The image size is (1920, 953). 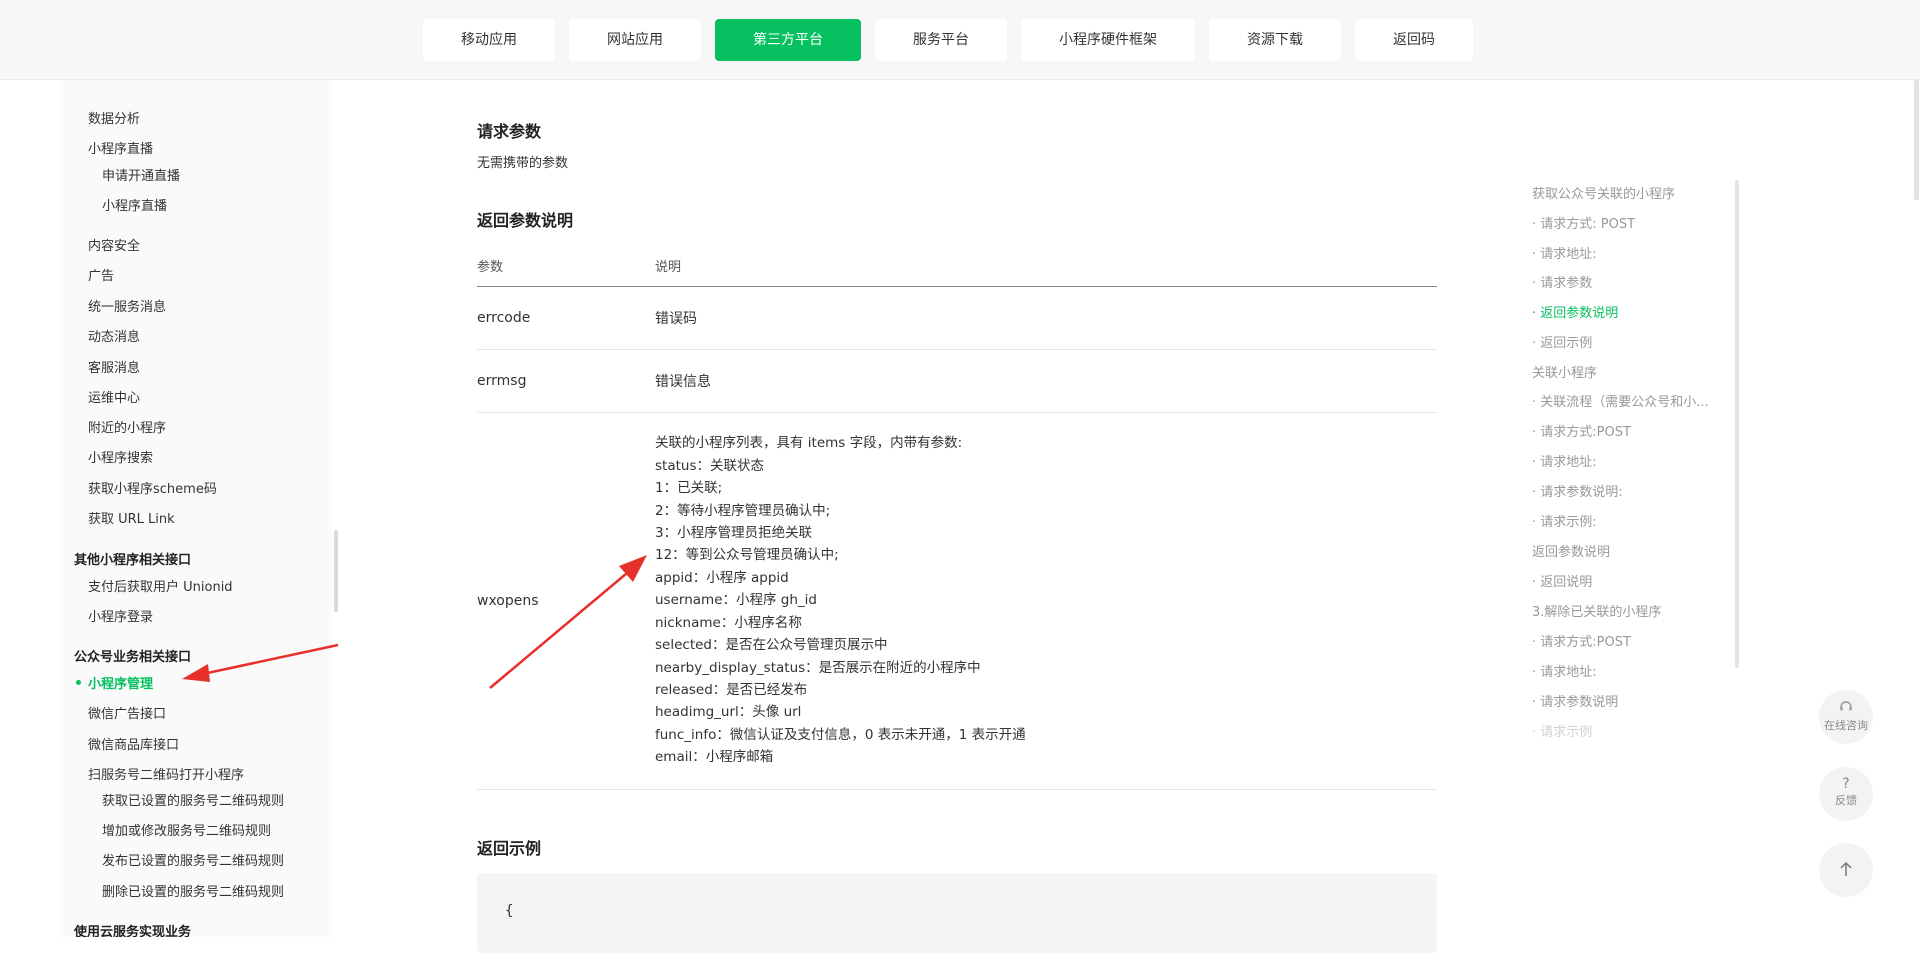 I want to click on page-scrollbar, so click(x=1916, y=140).